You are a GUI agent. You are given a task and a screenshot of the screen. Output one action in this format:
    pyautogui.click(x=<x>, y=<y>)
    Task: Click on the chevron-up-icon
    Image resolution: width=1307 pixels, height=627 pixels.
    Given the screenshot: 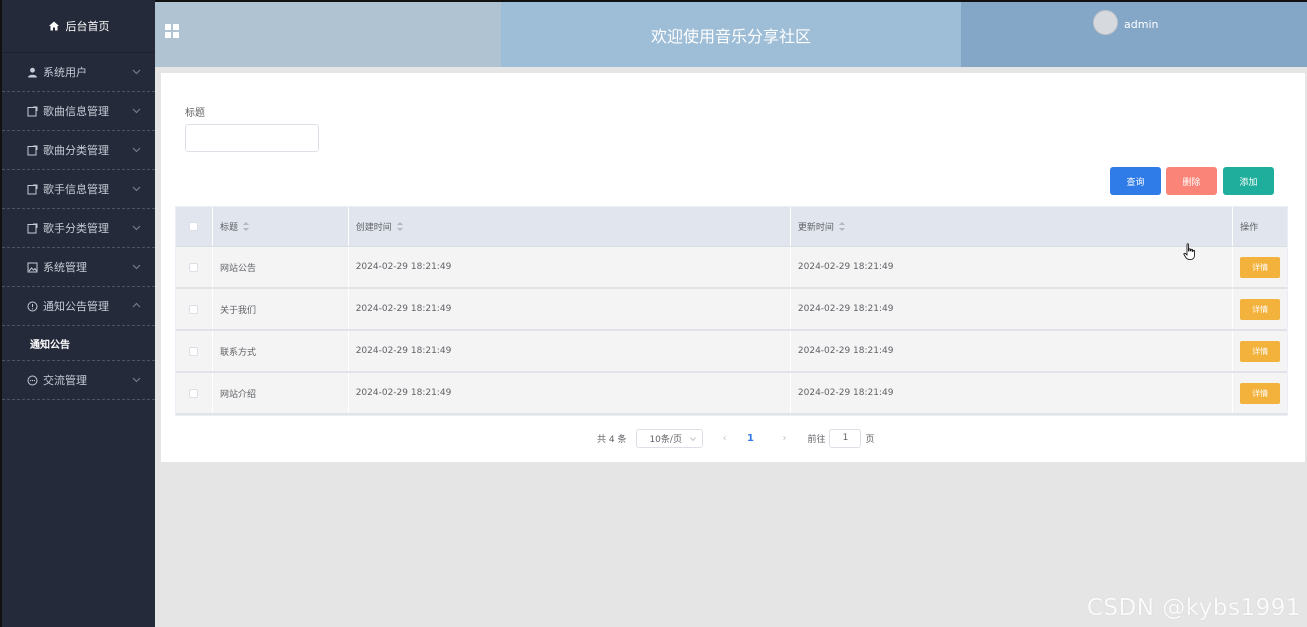 What is the action you would take?
    pyautogui.click(x=136, y=305)
    